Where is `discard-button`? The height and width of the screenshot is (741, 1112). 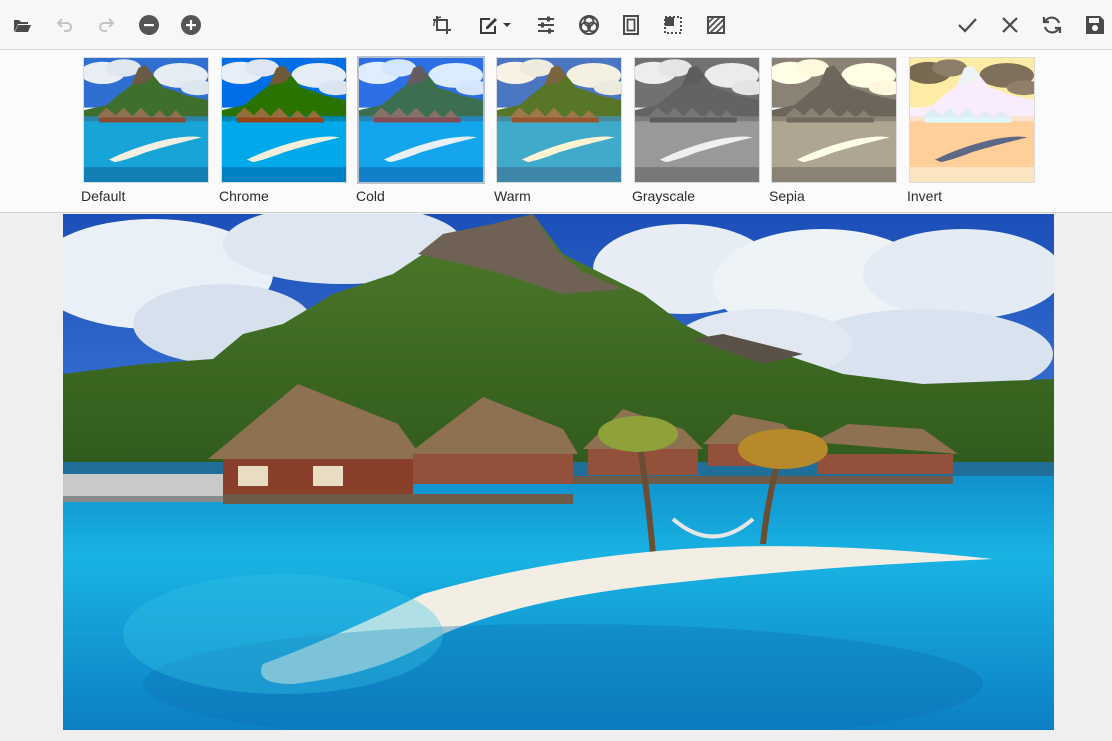 discard-button is located at coordinates (1010, 25).